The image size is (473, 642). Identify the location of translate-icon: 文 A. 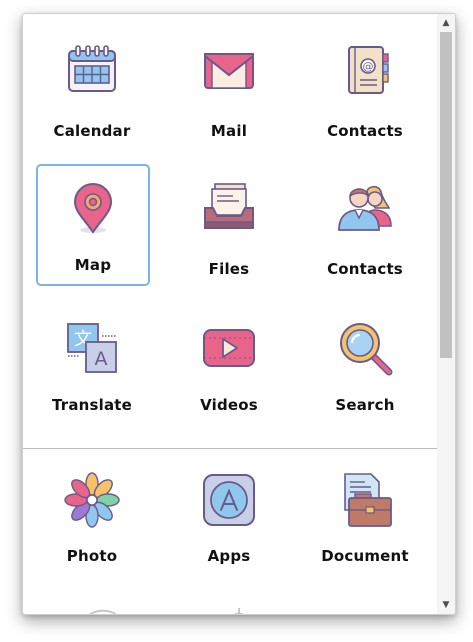
(92, 348).